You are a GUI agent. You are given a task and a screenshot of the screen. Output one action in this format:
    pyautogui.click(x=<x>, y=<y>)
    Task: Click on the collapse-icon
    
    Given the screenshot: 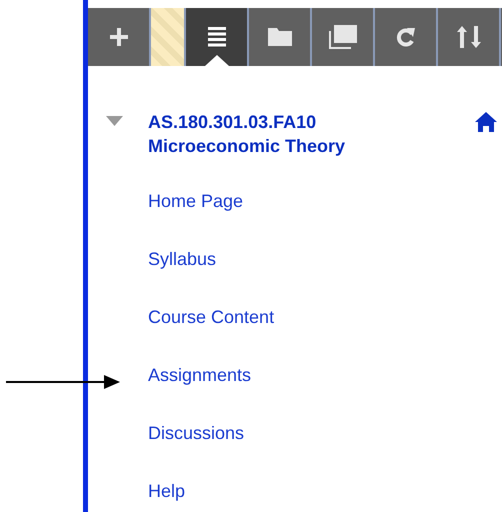 What is the action you would take?
    pyautogui.click(x=114, y=121)
    